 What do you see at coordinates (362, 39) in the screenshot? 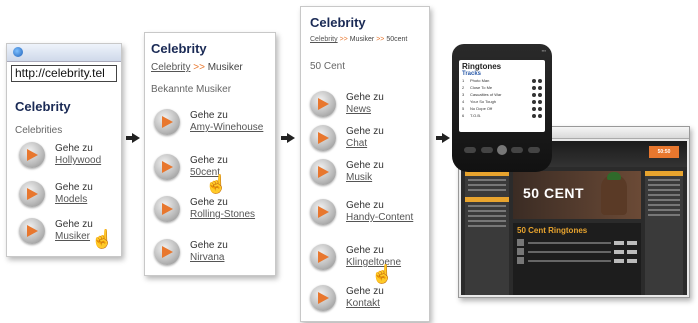
I see `breadcrumb-mid: Musiker` at bounding box center [362, 39].